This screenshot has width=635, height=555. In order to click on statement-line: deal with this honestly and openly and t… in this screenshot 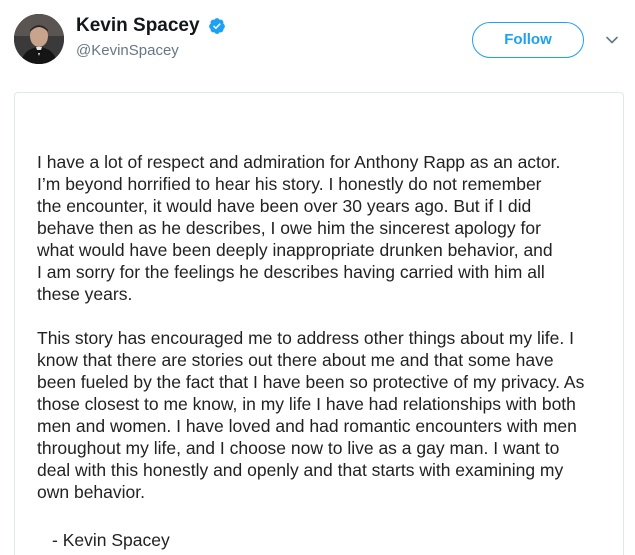, I will do `click(300, 470)`.